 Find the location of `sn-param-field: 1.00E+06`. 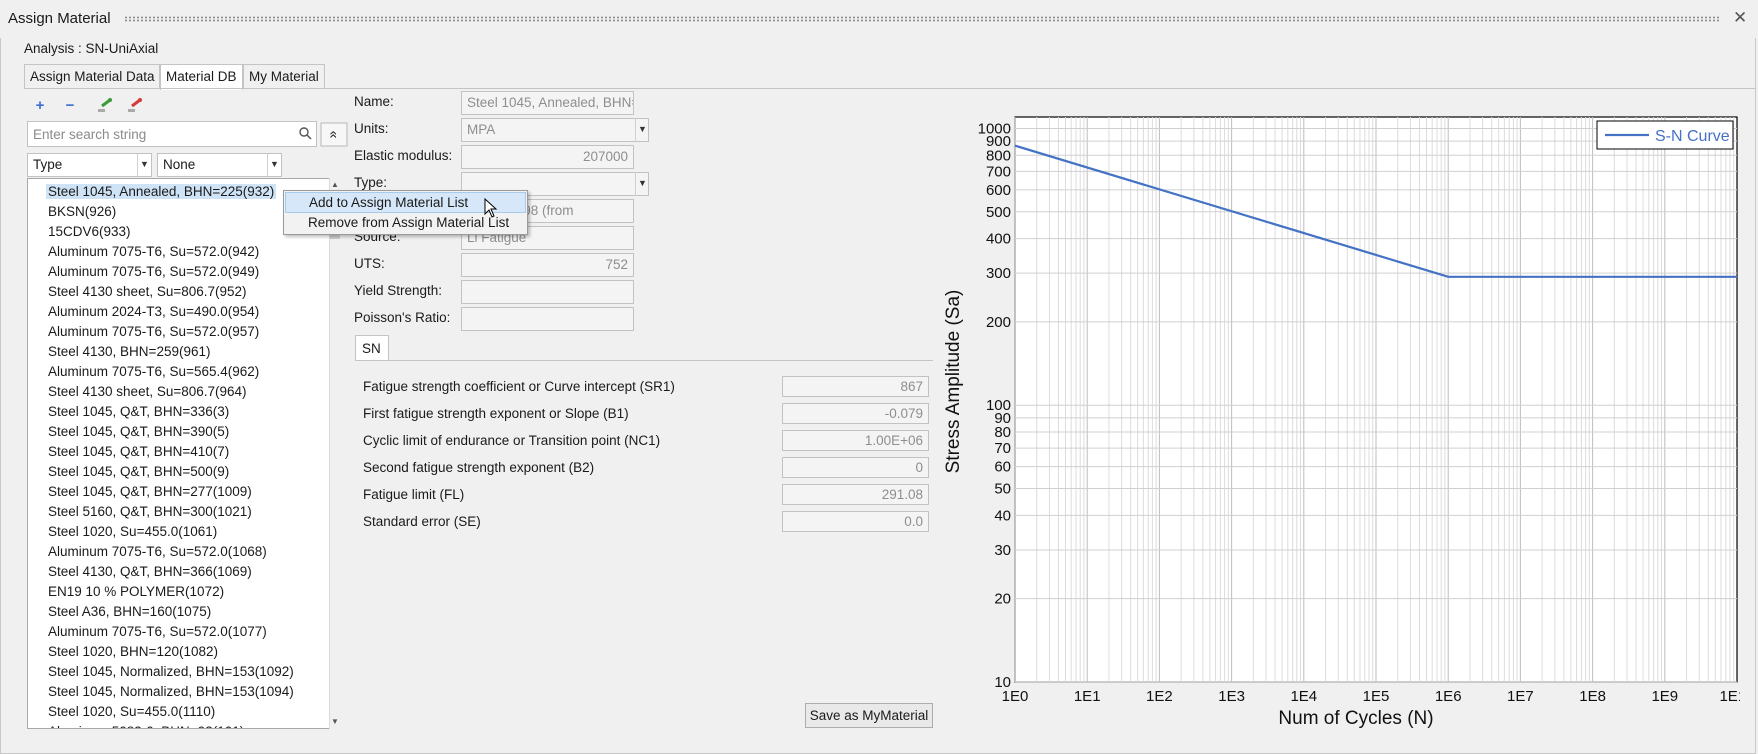

sn-param-field: 1.00E+06 is located at coordinates (855, 440).